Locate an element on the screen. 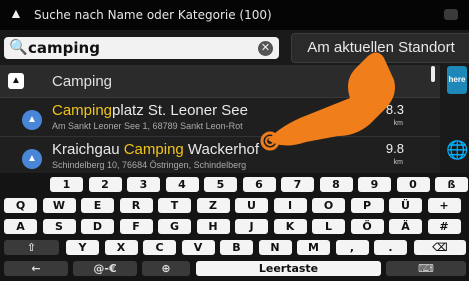 This screenshot has width=469, height=281. pointing-hand-icon is located at coordinates (327, 101).